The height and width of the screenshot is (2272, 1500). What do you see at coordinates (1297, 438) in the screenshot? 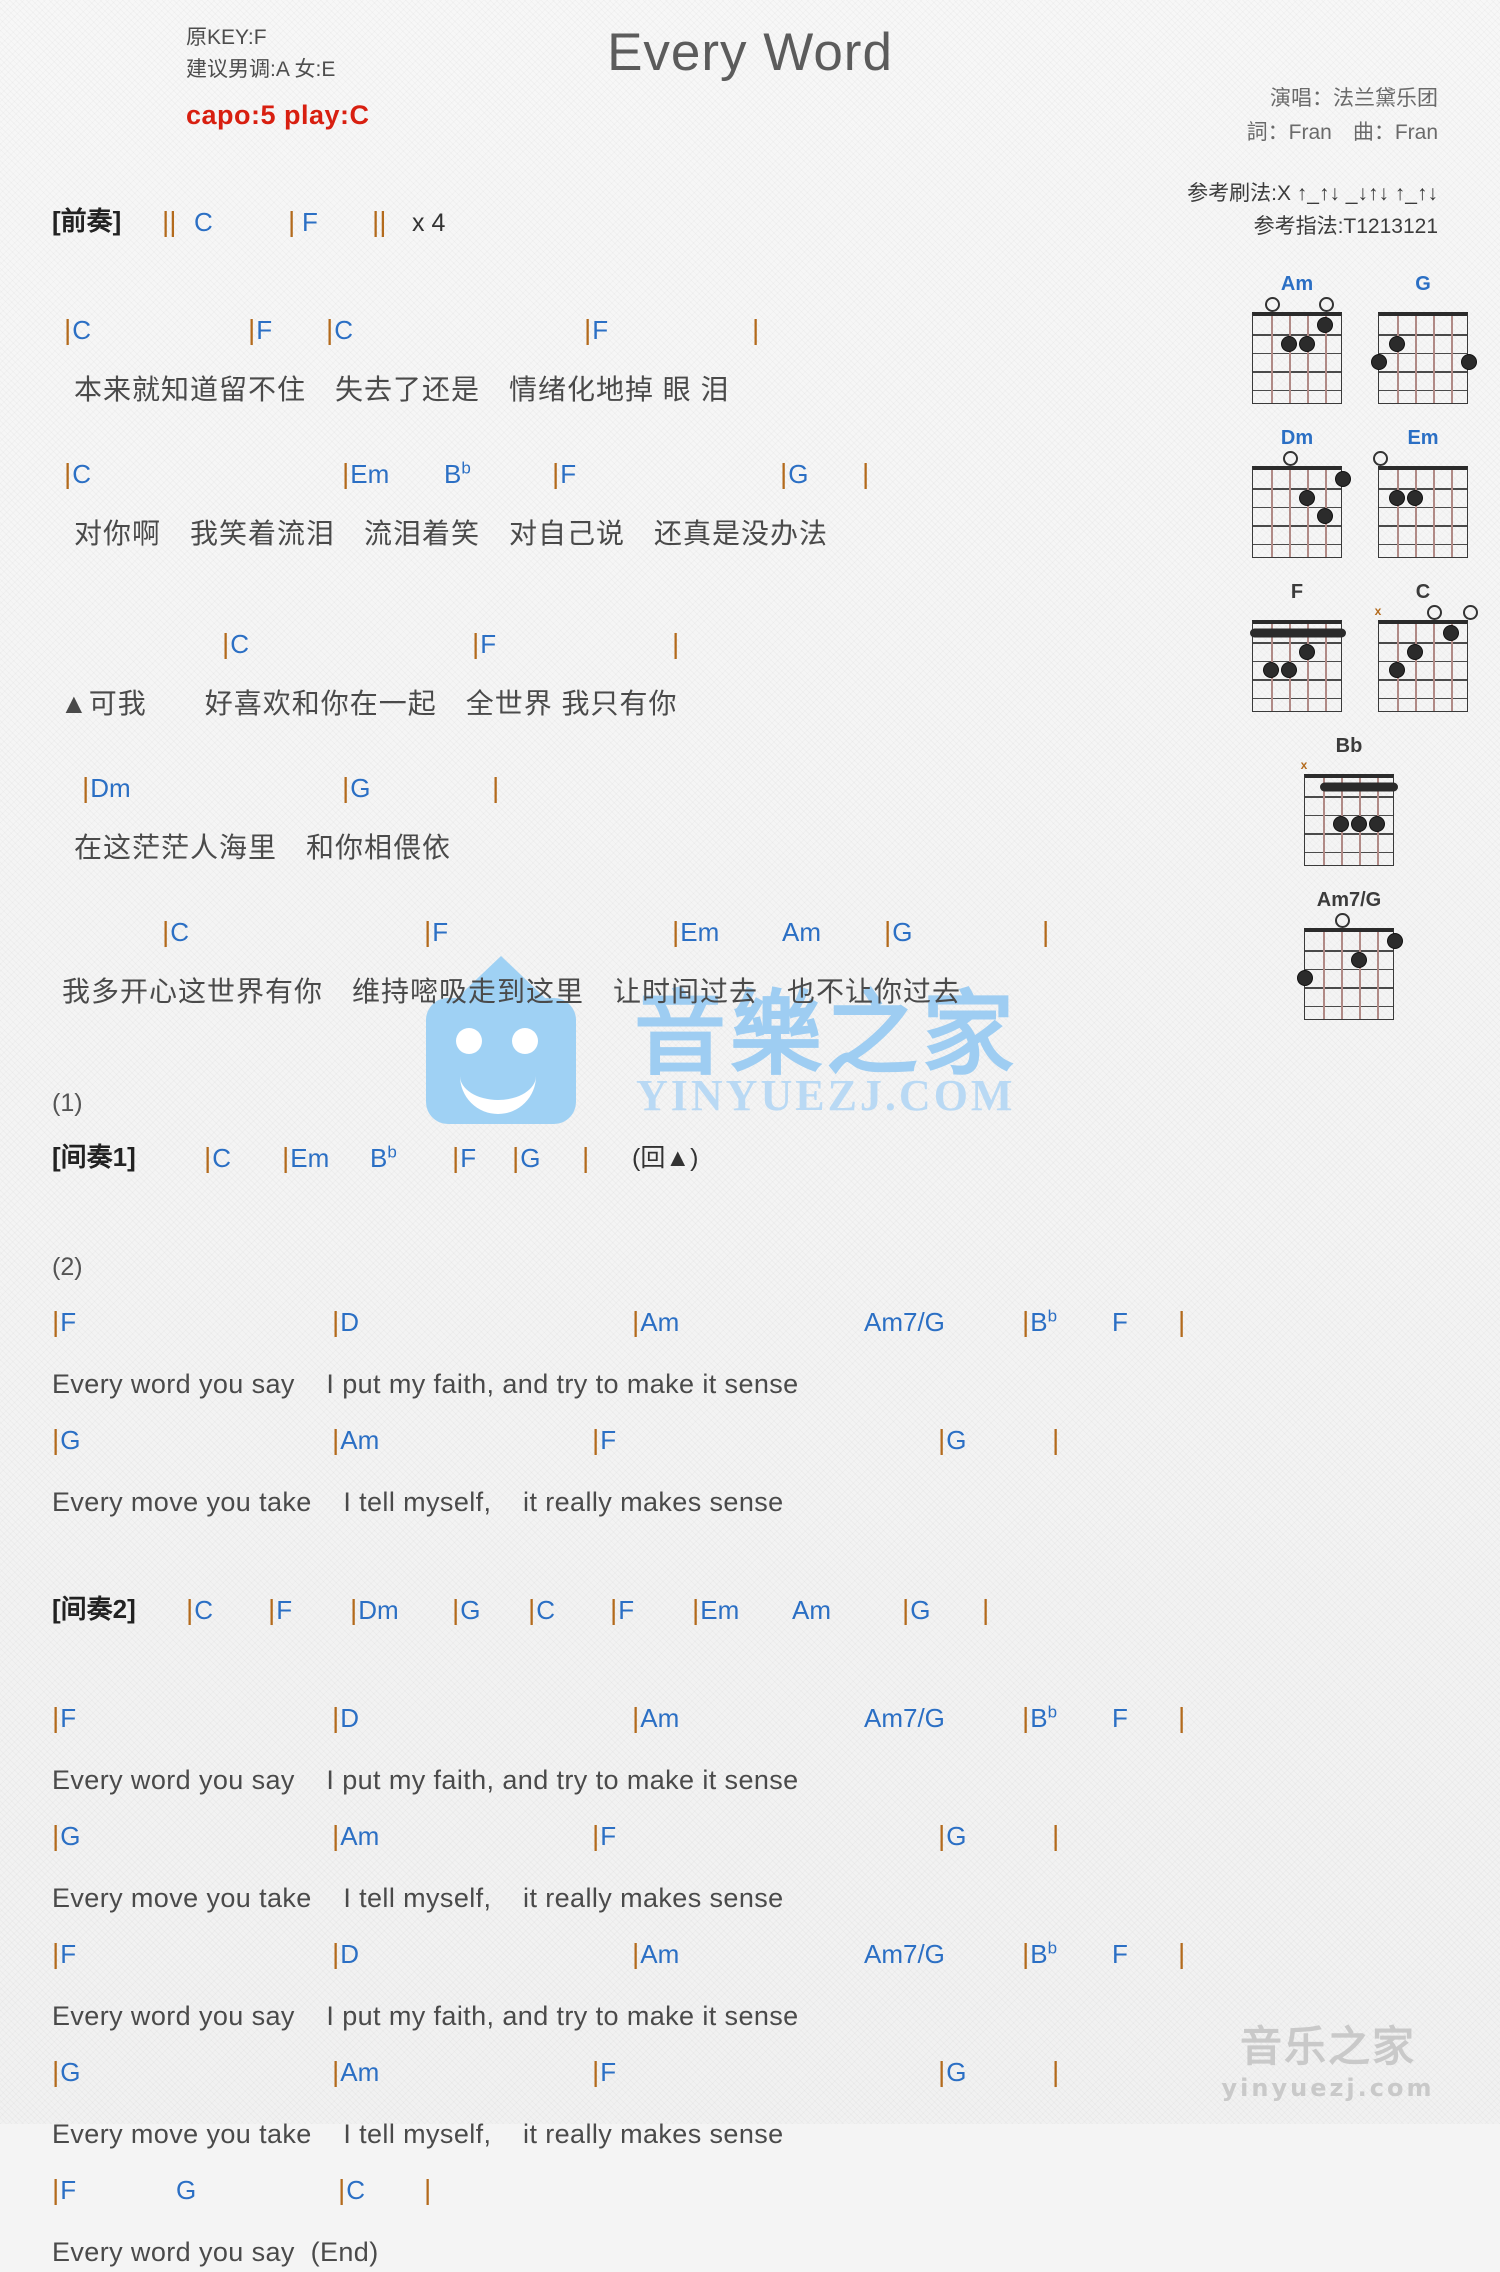
I see `chord-diagram-name: Dm` at bounding box center [1297, 438].